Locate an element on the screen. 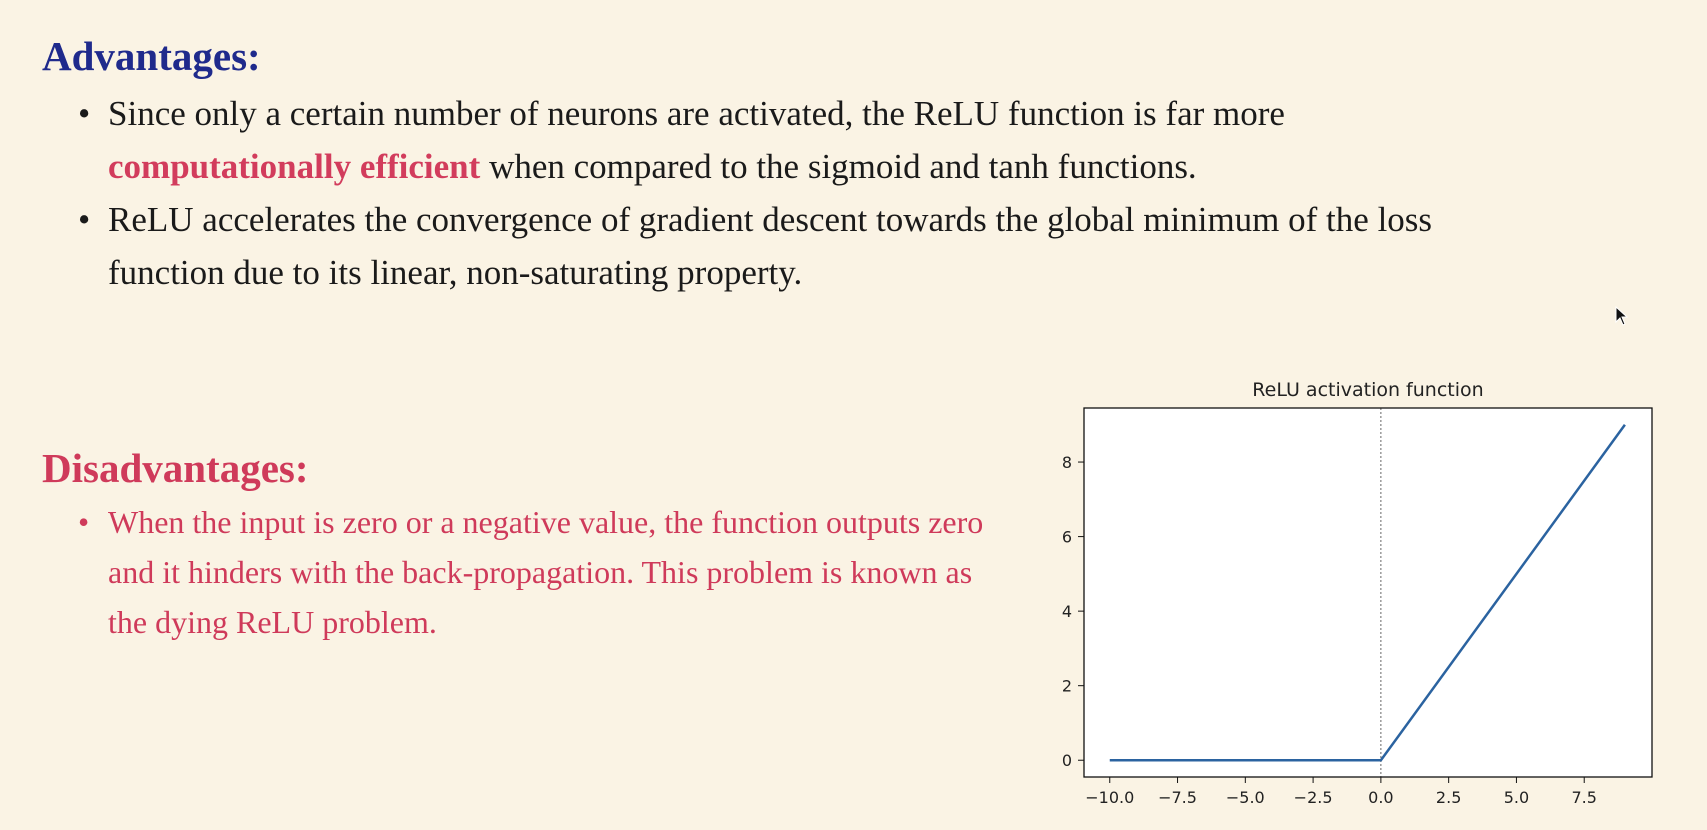 Image resolution: width=1707 pixels, height=830 pixels. chart-title: ReLU activation function is located at coordinates (1367, 390).